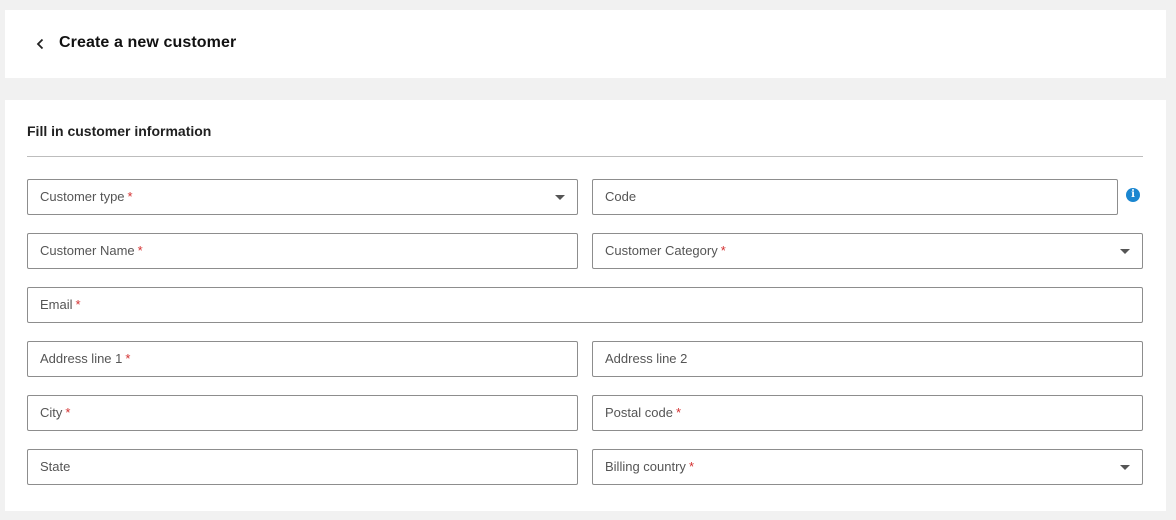  Describe the element at coordinates (55, 466) in the screenshot. I see `state-label: State` at that location.